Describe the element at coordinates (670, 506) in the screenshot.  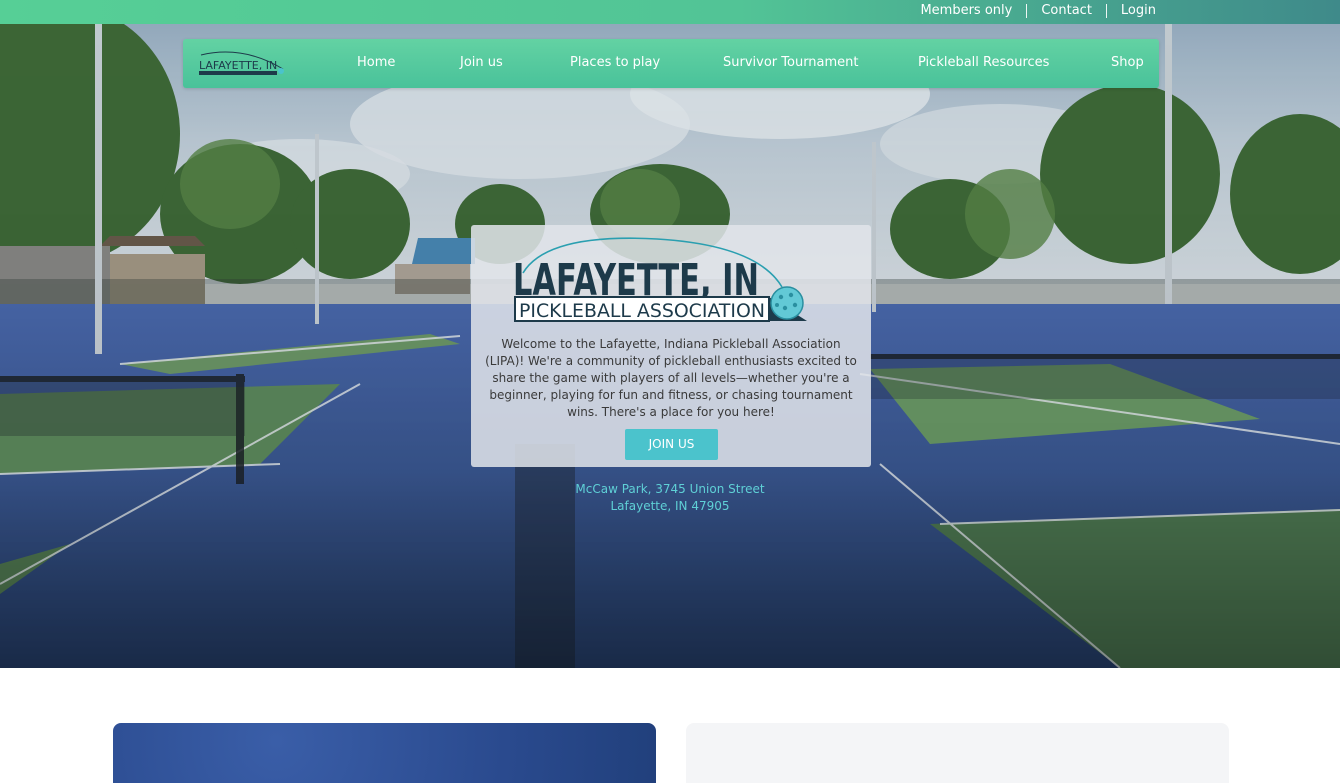
I see `address-line-2: Lafayette, IN 47905` at that location.